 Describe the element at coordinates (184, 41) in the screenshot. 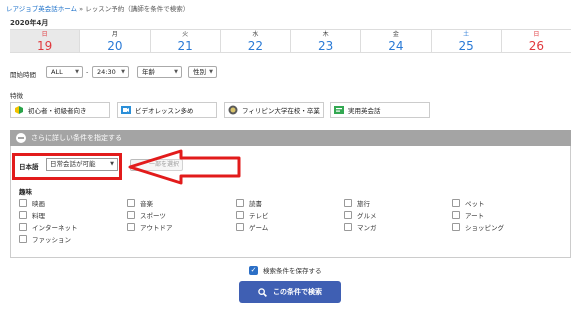

I see `calendar-day-21: 火 21` at that location.